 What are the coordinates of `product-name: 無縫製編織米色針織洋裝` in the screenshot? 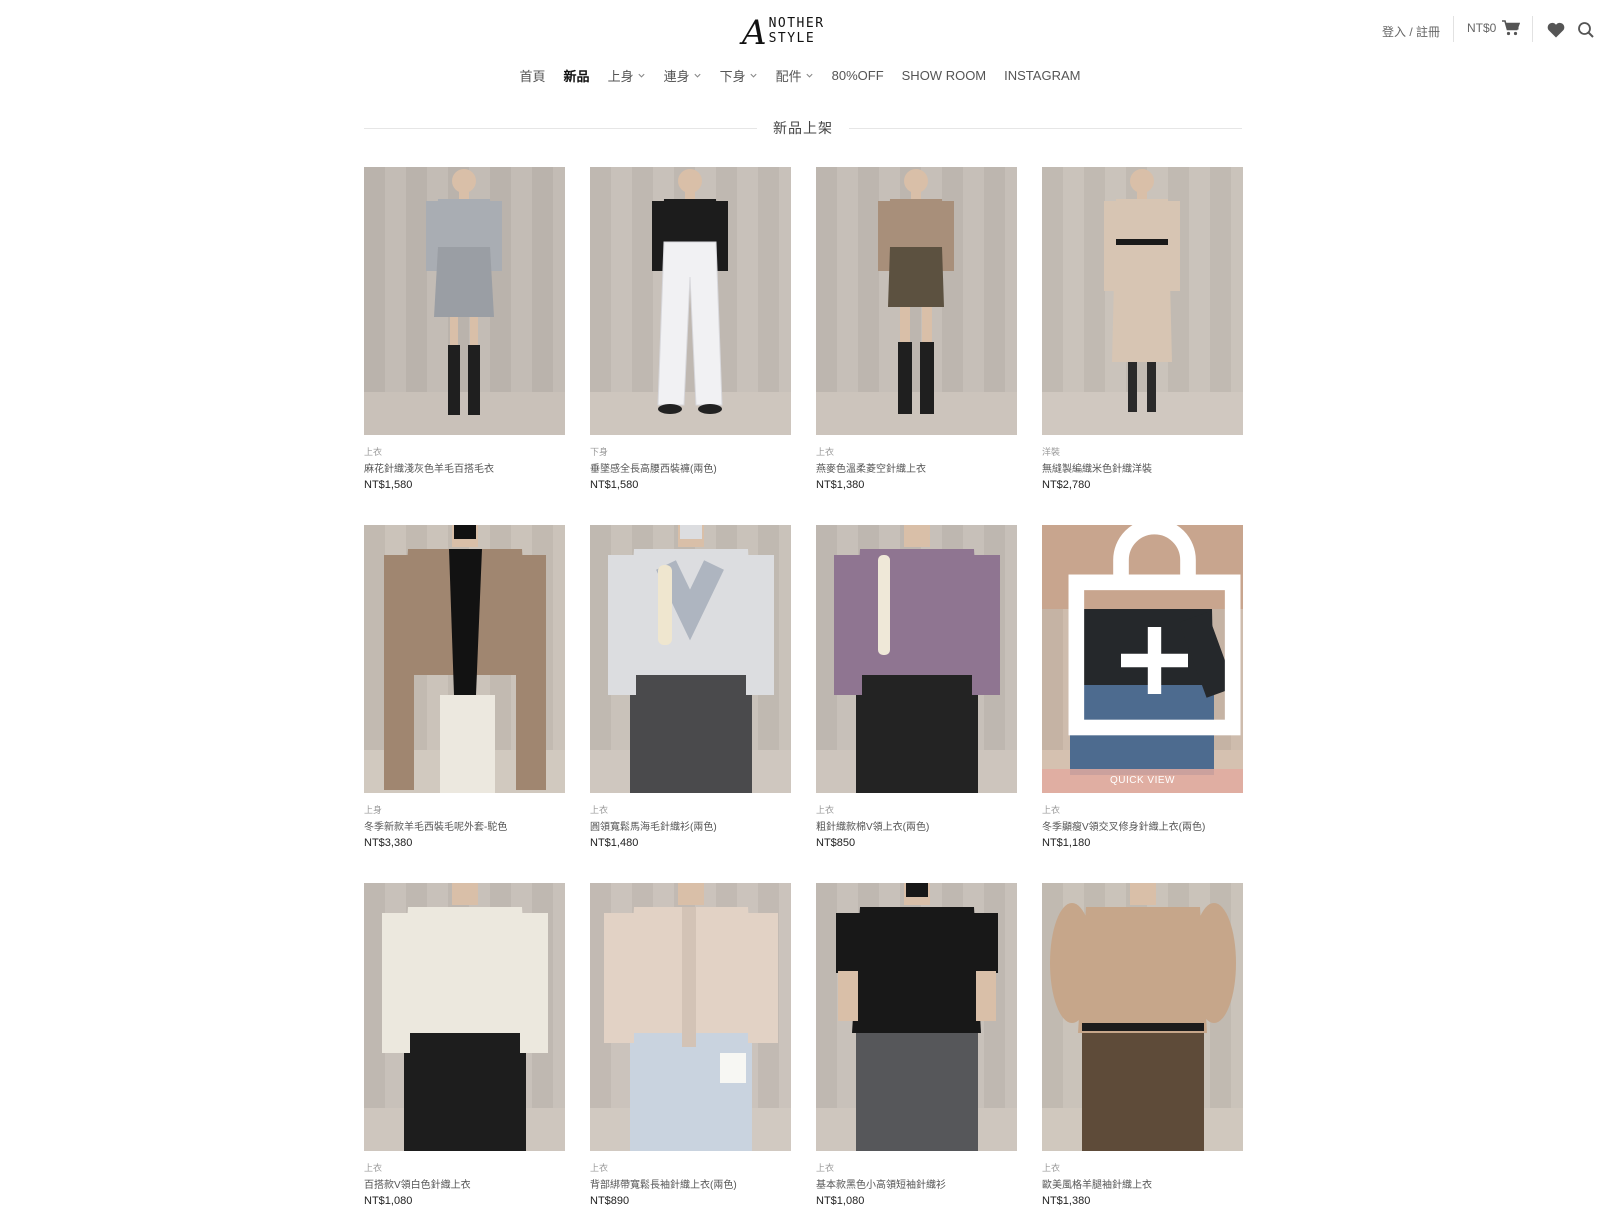 It's located at (1142, 467).